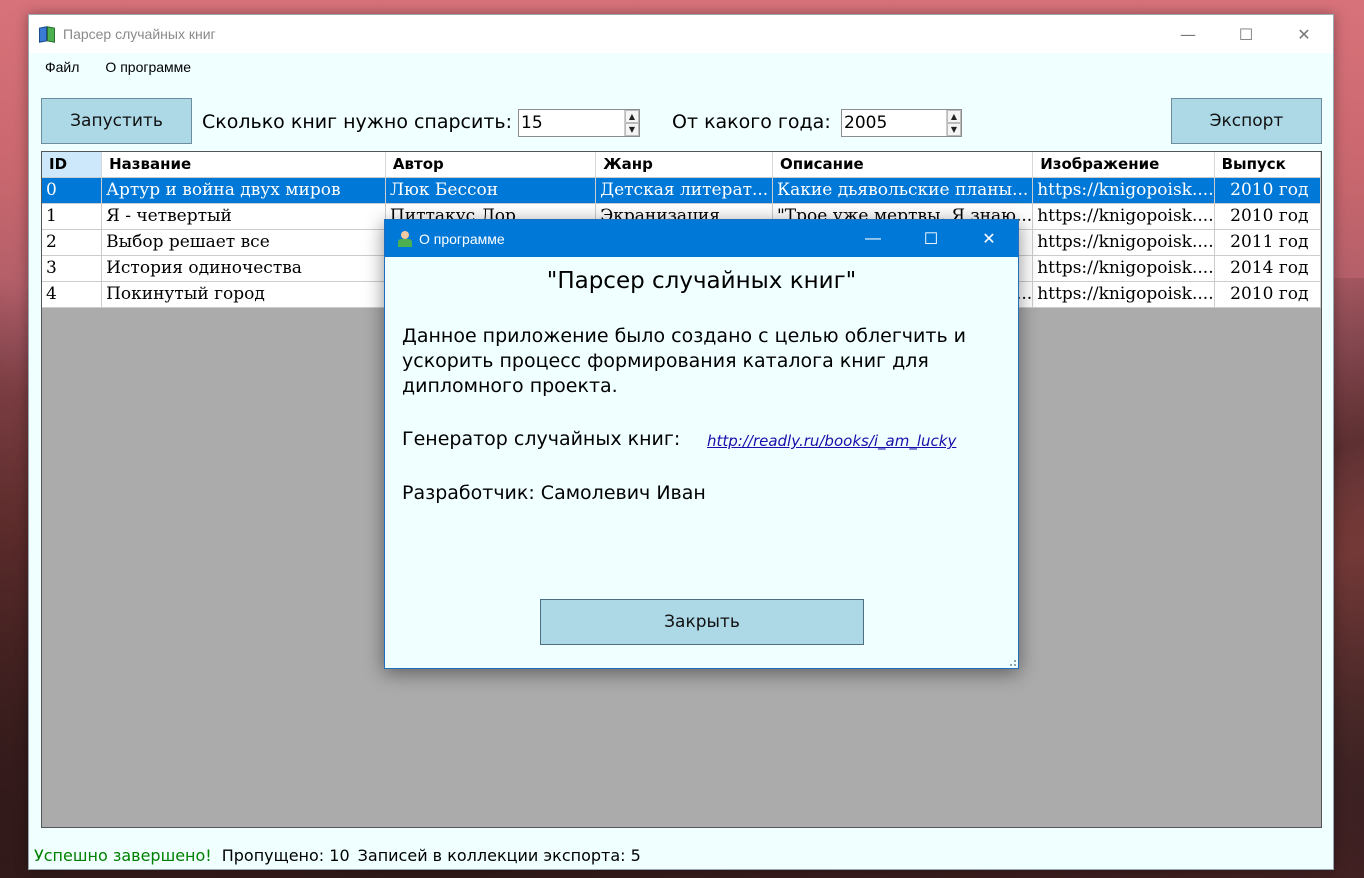  What do you see at coordinates (491, 165) in the screenshot?
I see `column-header-author: Автор` at bounding box center [491, 165].